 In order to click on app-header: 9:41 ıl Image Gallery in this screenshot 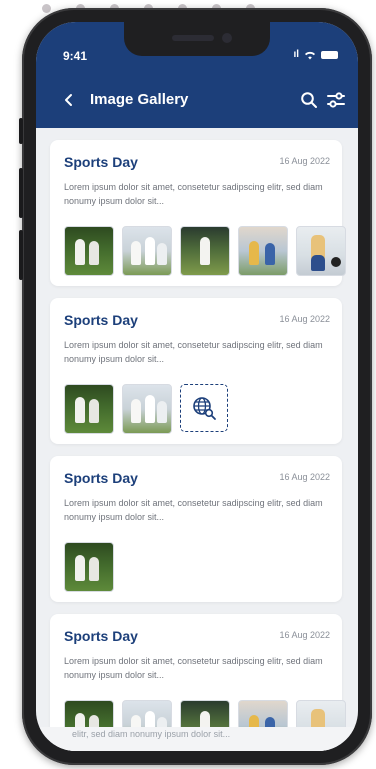, I will do `click(197, 75)`.